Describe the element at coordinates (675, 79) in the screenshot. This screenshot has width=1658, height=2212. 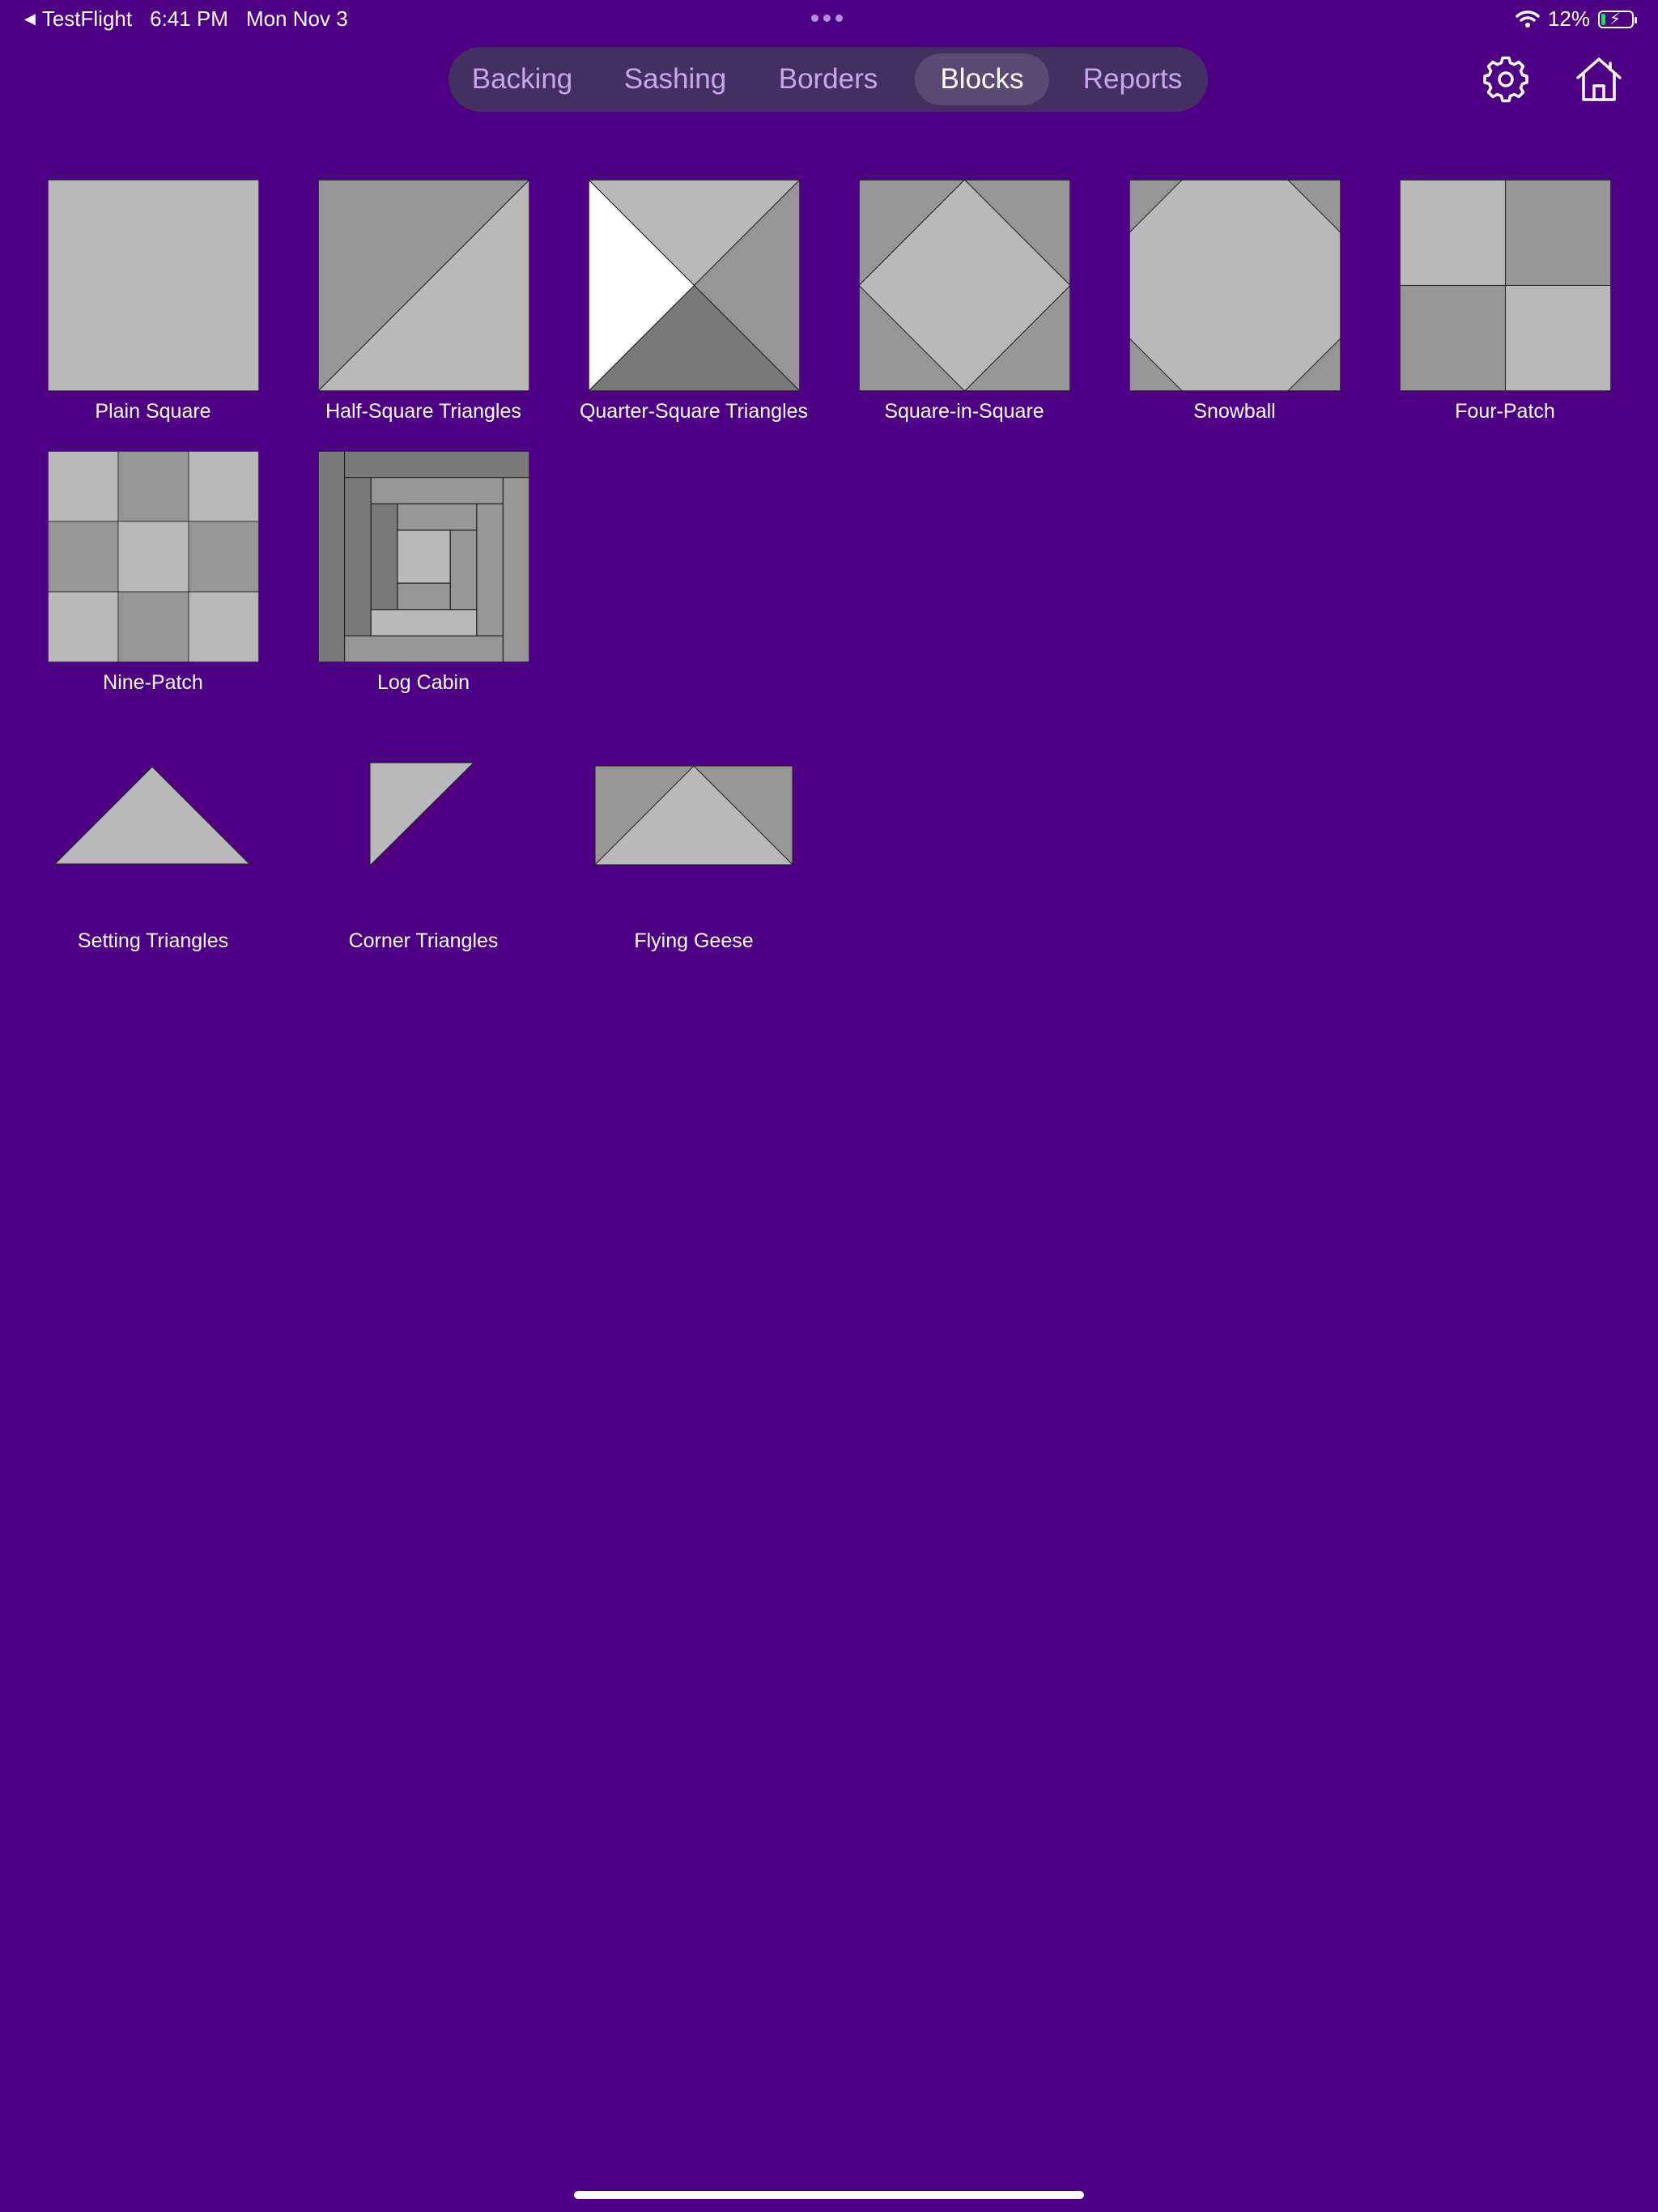
I see `tab-sashing: Sashing` at that location.